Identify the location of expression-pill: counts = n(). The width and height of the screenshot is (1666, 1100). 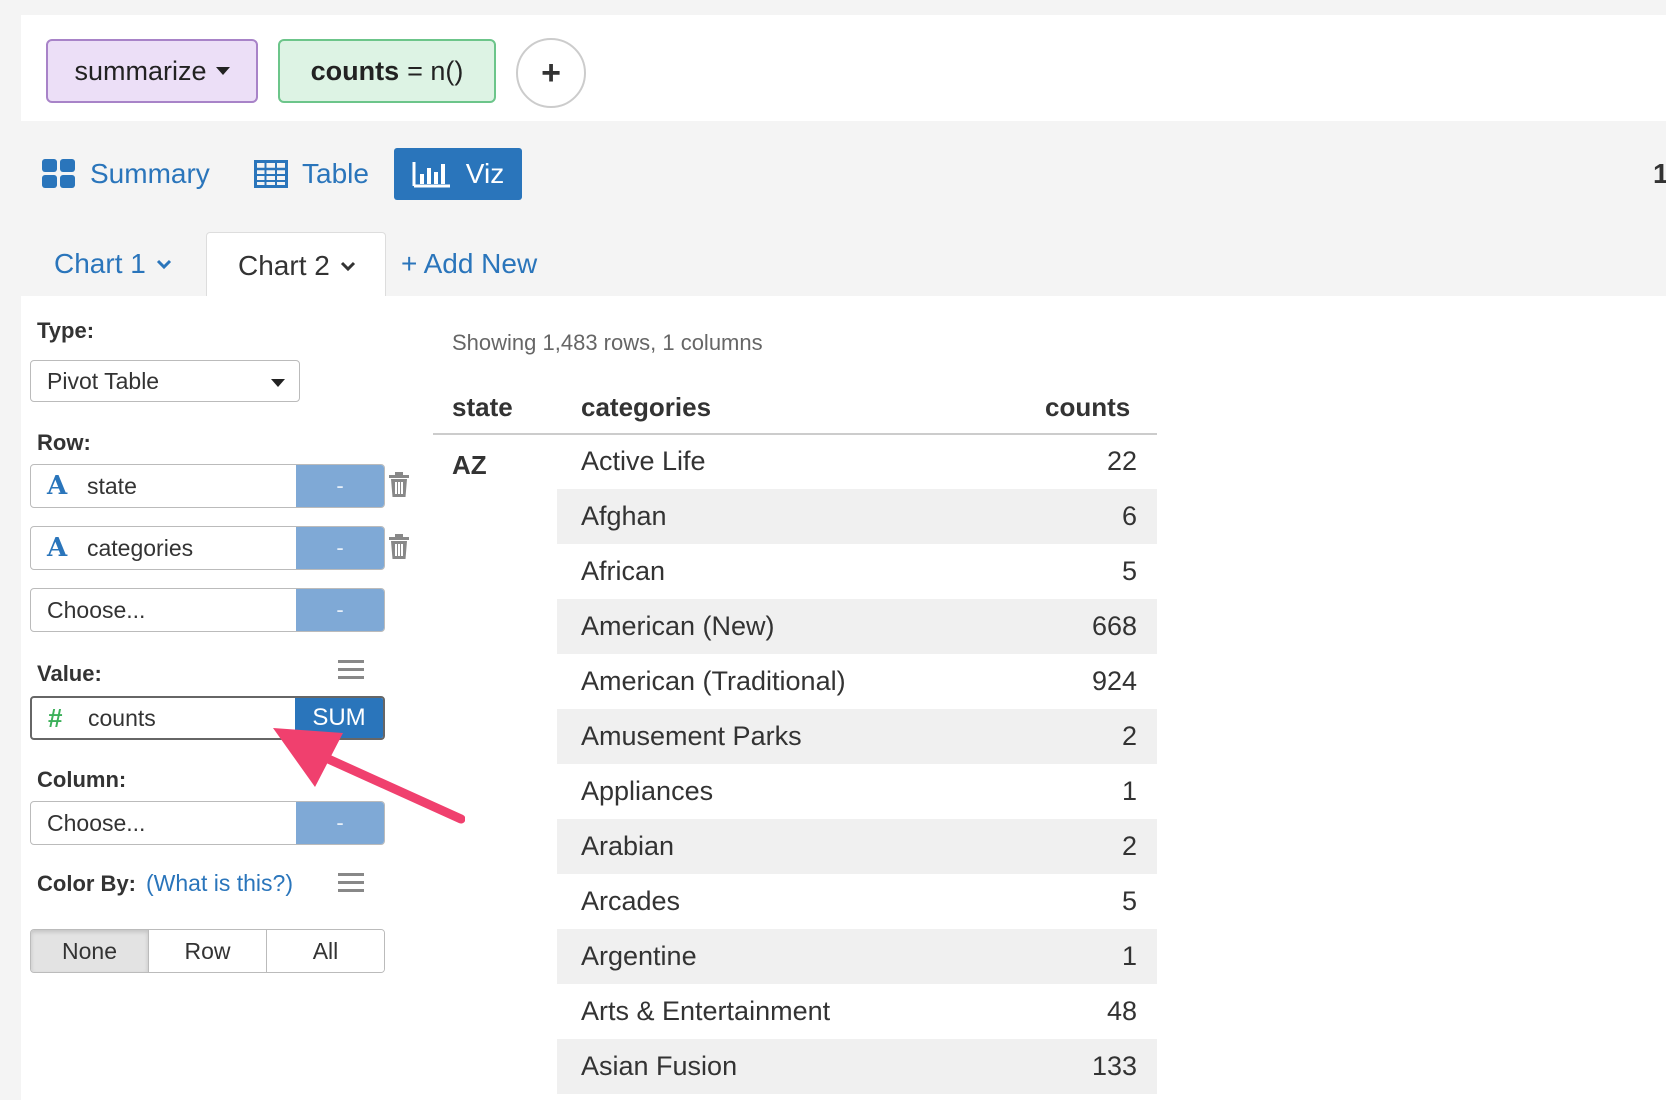
(387, 71).